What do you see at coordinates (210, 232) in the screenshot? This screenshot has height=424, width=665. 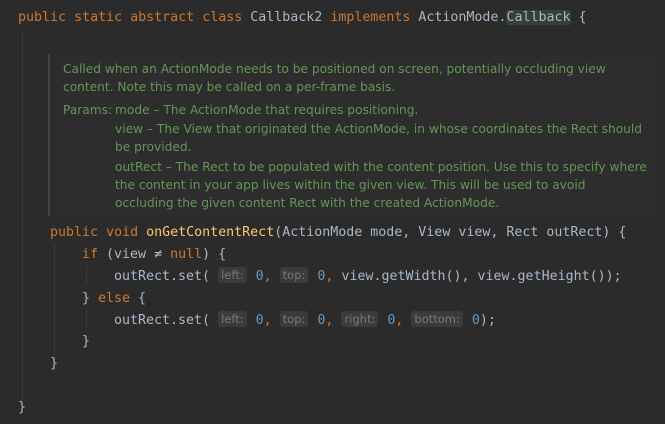 I see `method-name: onGetContentRect` at bounding box center [210, 232].